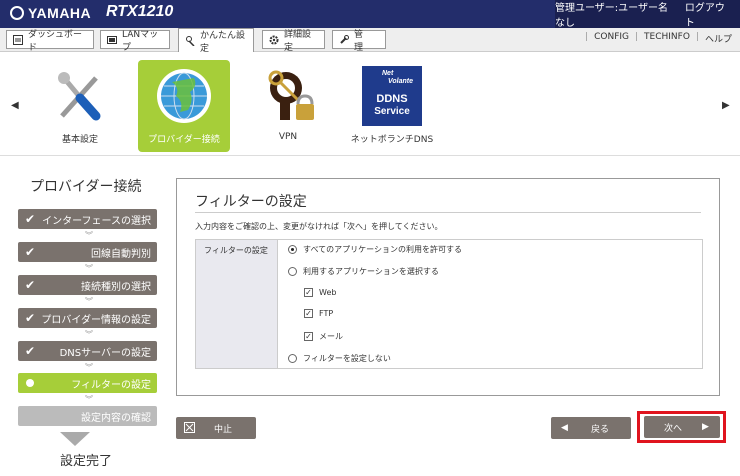 Image resolution: width=740 pixels, height=476 pixels. What do you see at coordinates (707, 14) in the screenshot?
I see `logout-link: ログアウト` at bounding box center [707, 14].